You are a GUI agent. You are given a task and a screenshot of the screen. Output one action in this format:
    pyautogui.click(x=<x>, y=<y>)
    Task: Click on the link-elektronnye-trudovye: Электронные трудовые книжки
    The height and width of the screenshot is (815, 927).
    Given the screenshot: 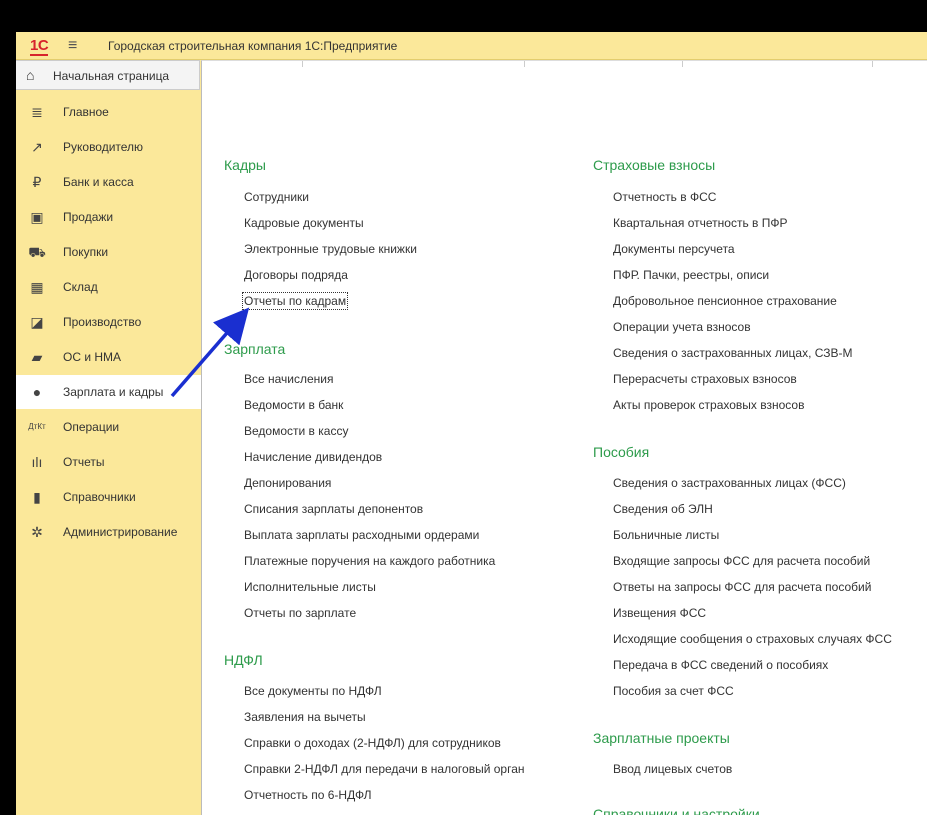 What is the action you would take?
    pyautogui.click(x=330, y=249)
    